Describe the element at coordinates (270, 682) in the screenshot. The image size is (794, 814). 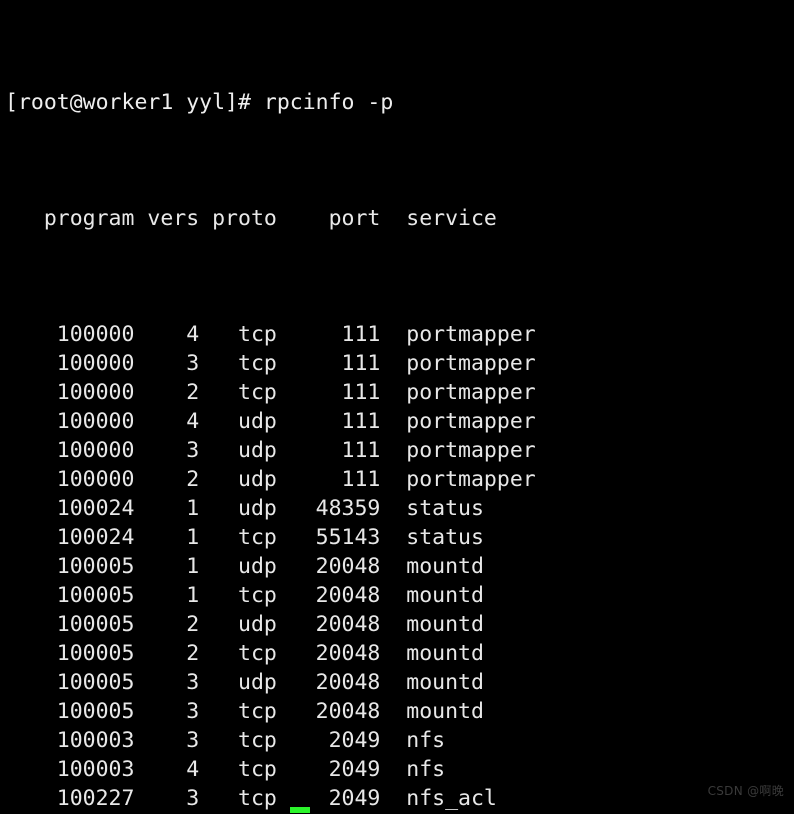
I see `table-row: 100005 3 udp 20048 mountd` at that location.